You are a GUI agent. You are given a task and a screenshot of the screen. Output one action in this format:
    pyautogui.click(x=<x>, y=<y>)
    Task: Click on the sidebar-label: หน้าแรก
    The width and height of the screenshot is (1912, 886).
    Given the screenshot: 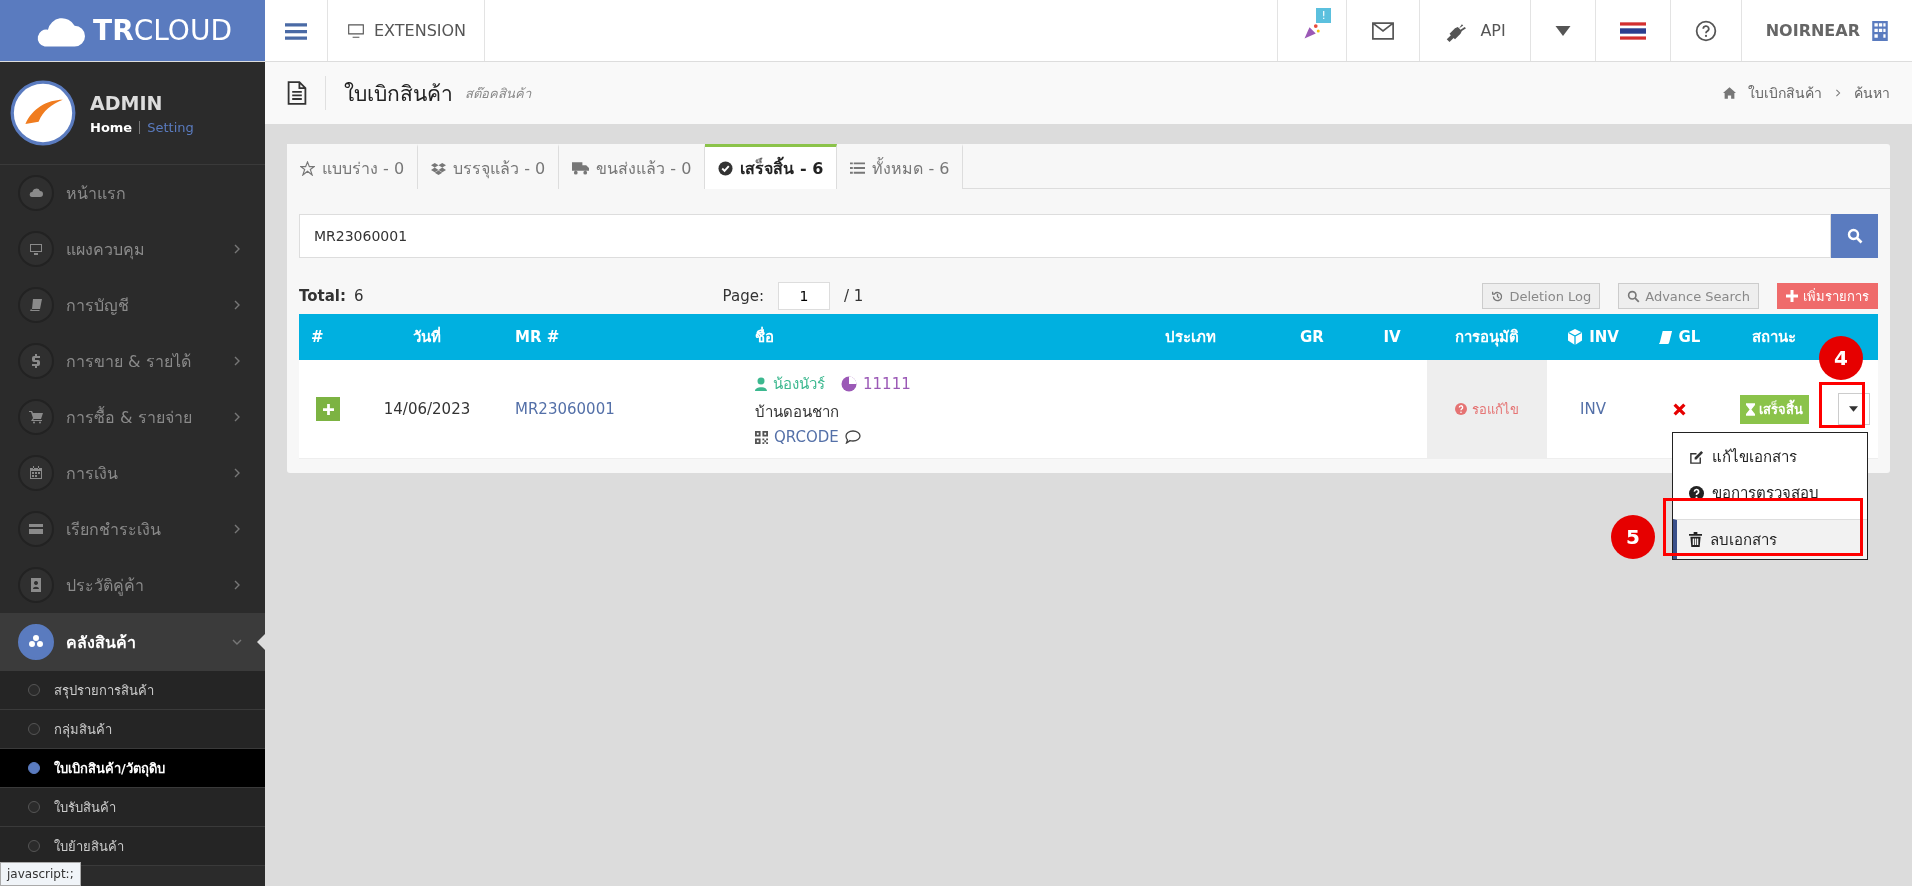 What is the action you would take?
    pyautogui.click(x=96, y=193)
    